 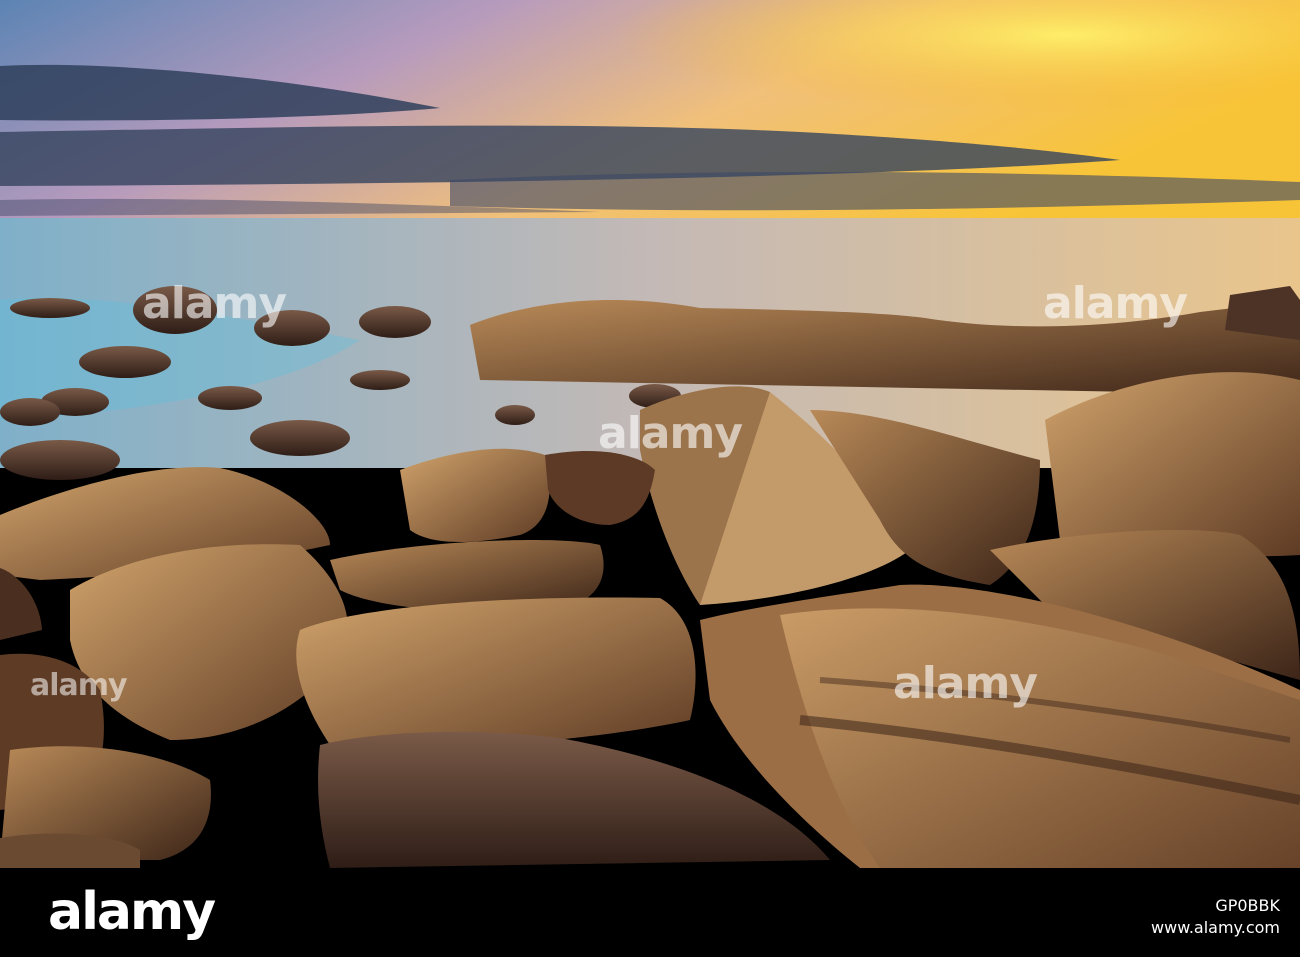 I want to click on footer-url: www.alamy.com, so click(x=1215, y=927).